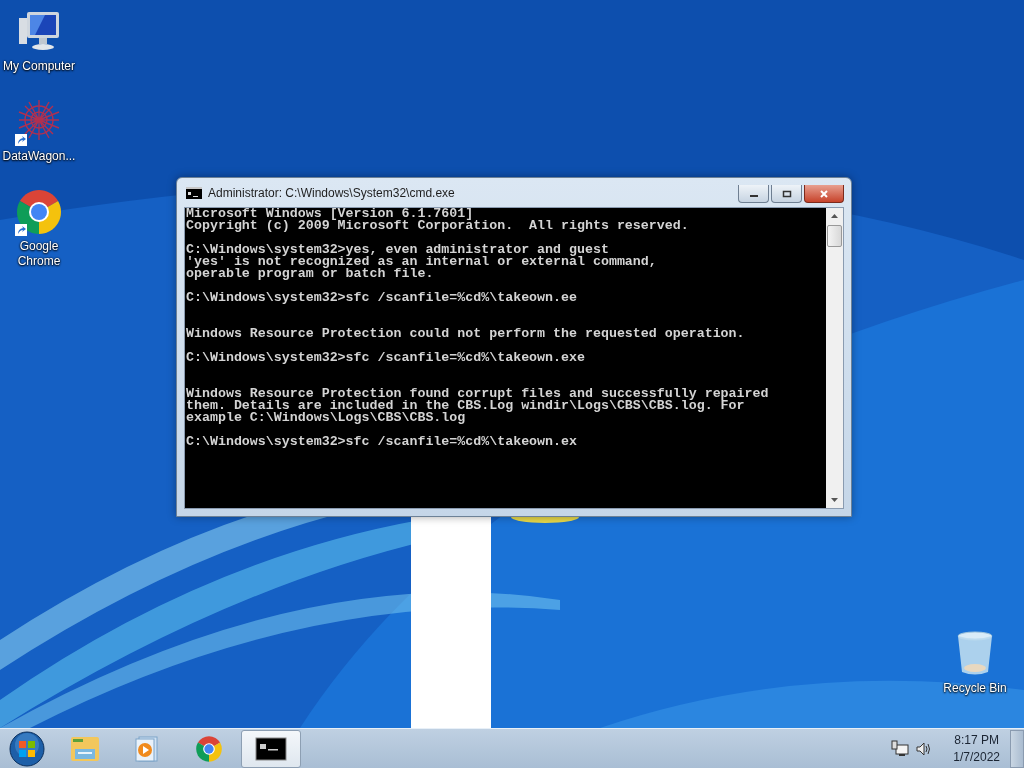  What do you see at coordinates (386, 358) in the screenshot?
I see `console-line: C:\Windows\system32>sfc /scanfile=%cd%\takeown.exe` at bounding box center [386, 358].